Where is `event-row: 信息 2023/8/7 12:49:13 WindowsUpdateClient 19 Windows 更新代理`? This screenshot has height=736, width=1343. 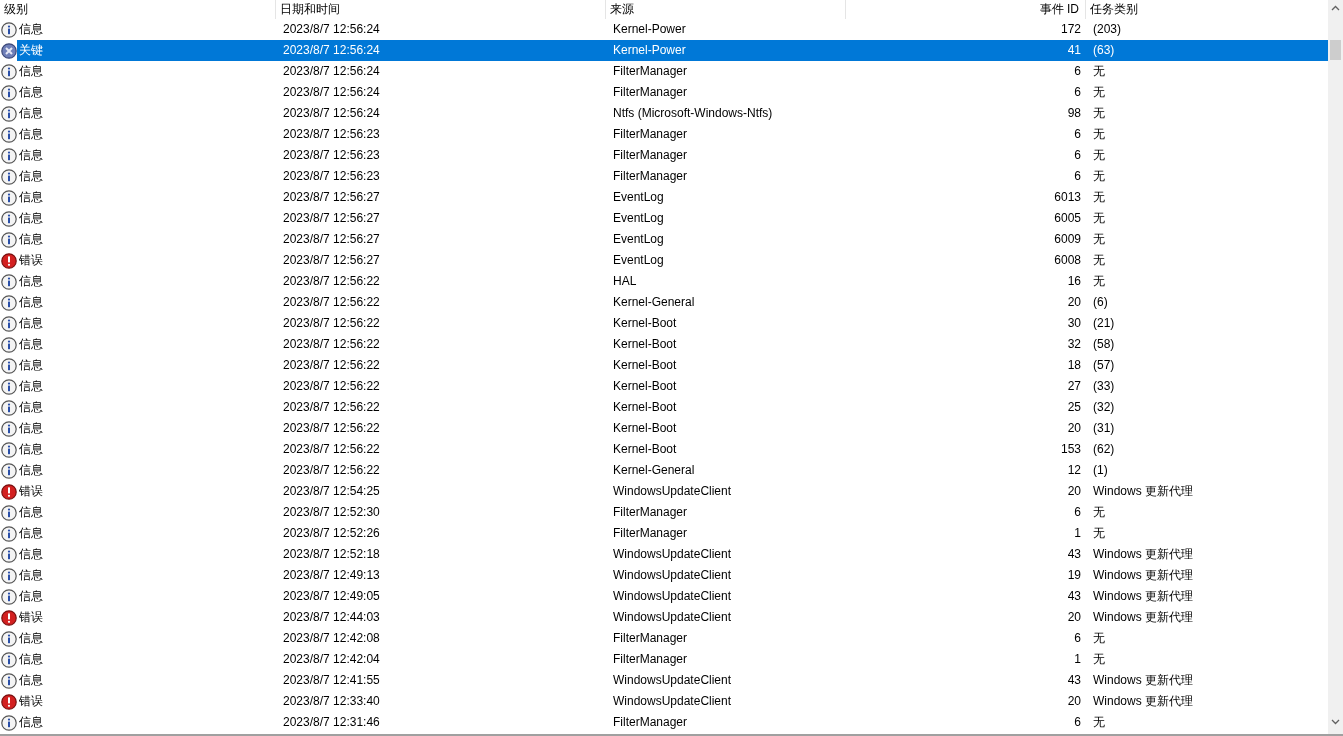
event-row: 信息 2023/8/7 12:49:13 WindowsUpdateClient 19 Windows 更新代理 is located at coordinates (664, 575).